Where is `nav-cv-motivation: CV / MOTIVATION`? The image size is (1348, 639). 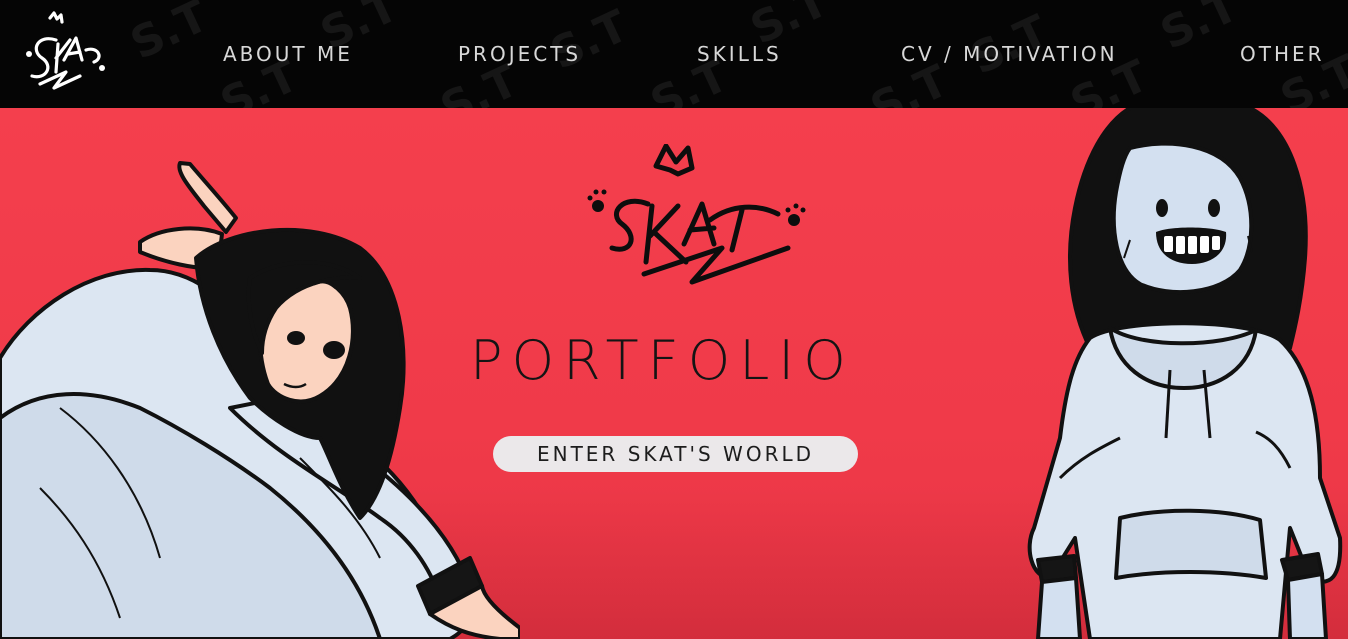 nav-cv-motivation: CV / MOTIVATION is located at coordinates (1009, 54).